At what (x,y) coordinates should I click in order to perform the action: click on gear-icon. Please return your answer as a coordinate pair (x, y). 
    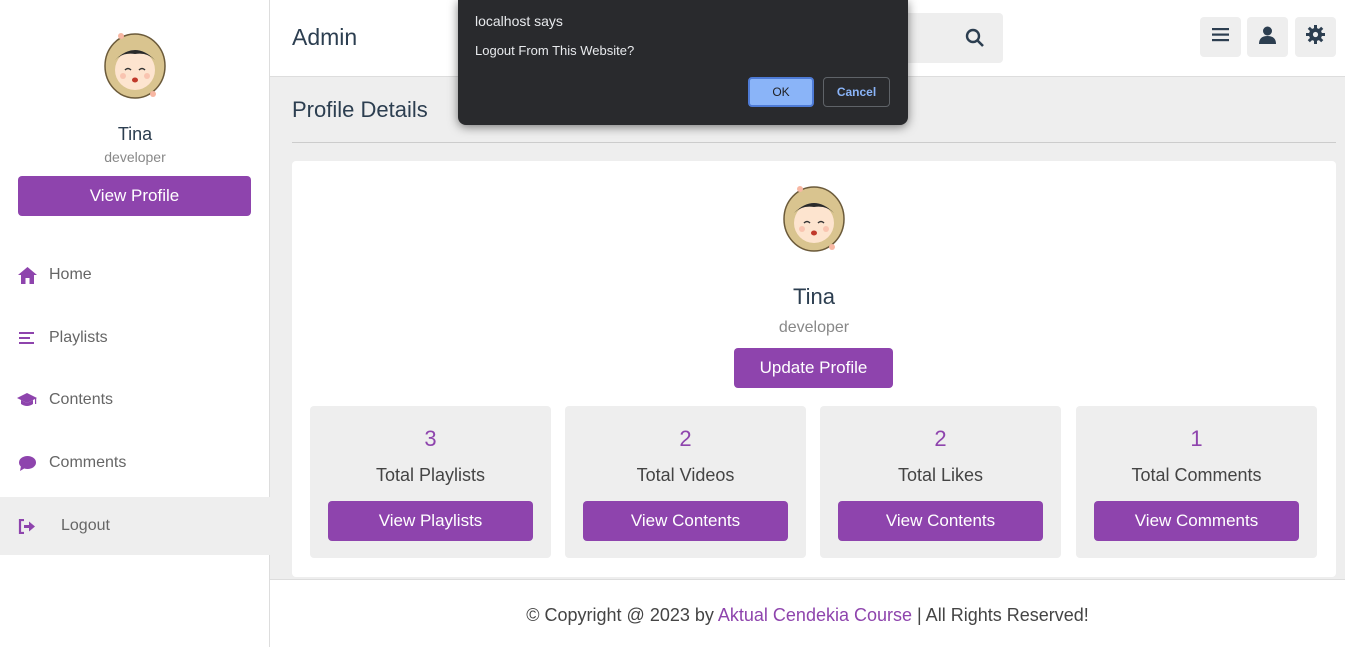
    Looking at the image, I should click on (1315, 37).